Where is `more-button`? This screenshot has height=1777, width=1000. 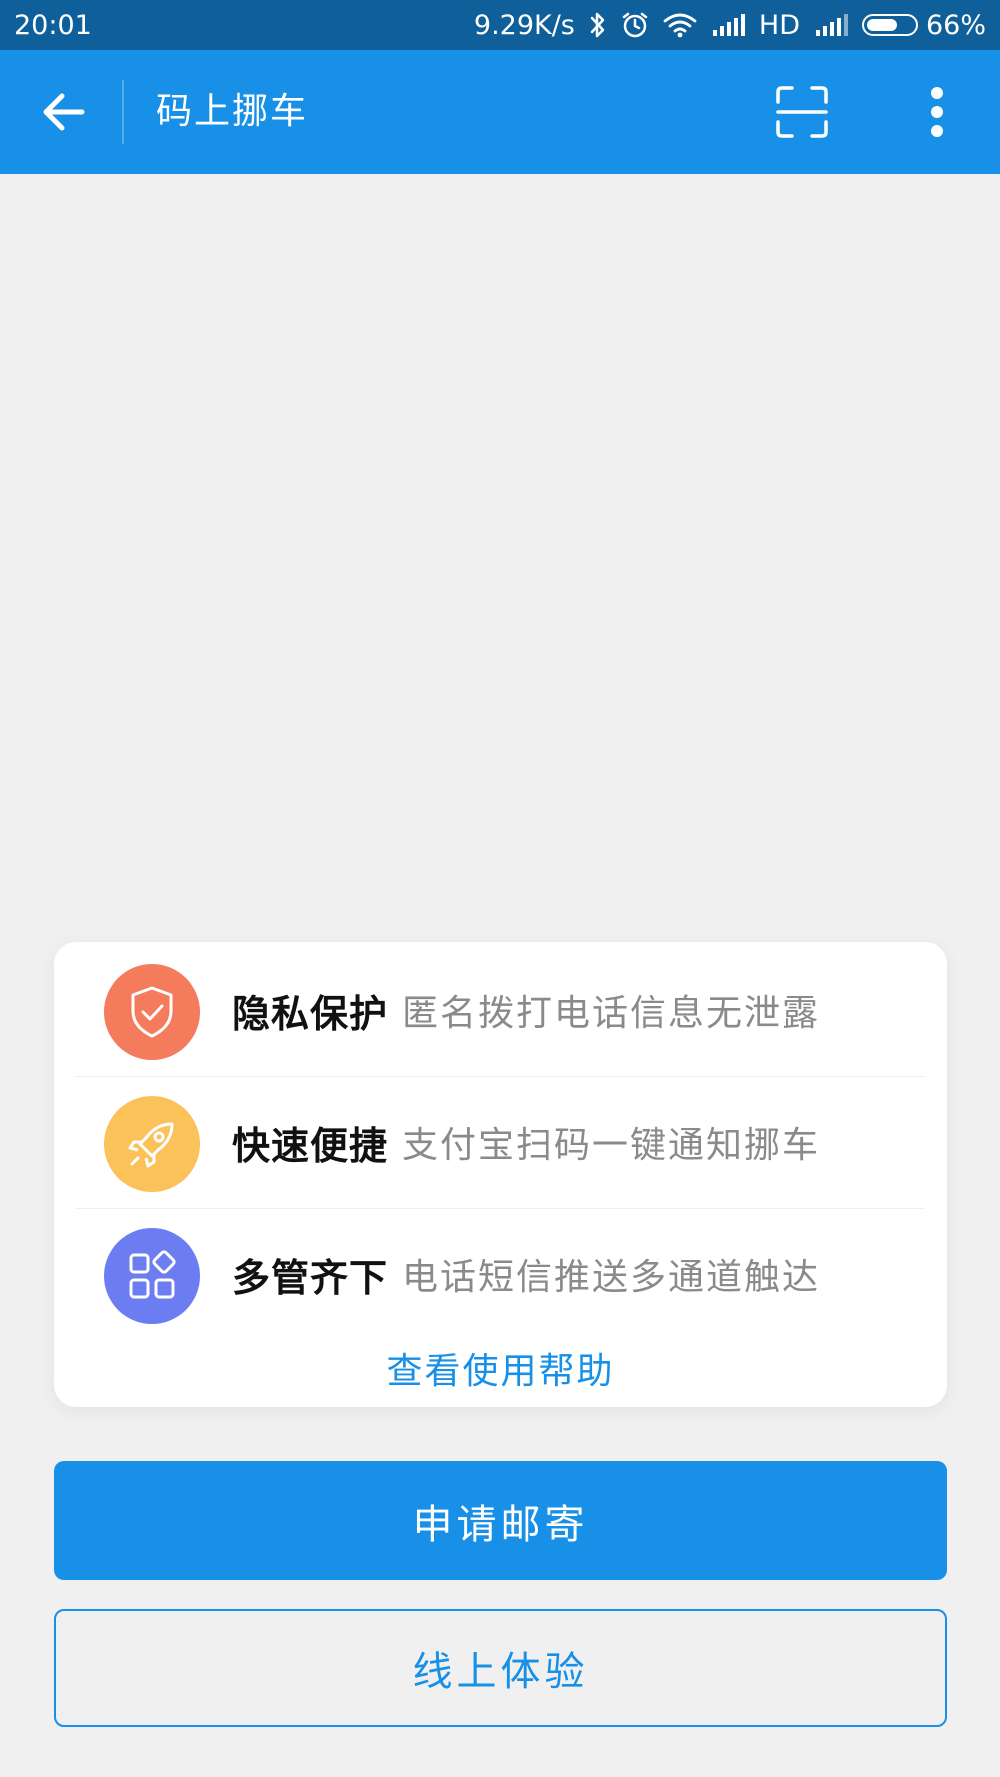
more-button is located at coordinates (937, 112).